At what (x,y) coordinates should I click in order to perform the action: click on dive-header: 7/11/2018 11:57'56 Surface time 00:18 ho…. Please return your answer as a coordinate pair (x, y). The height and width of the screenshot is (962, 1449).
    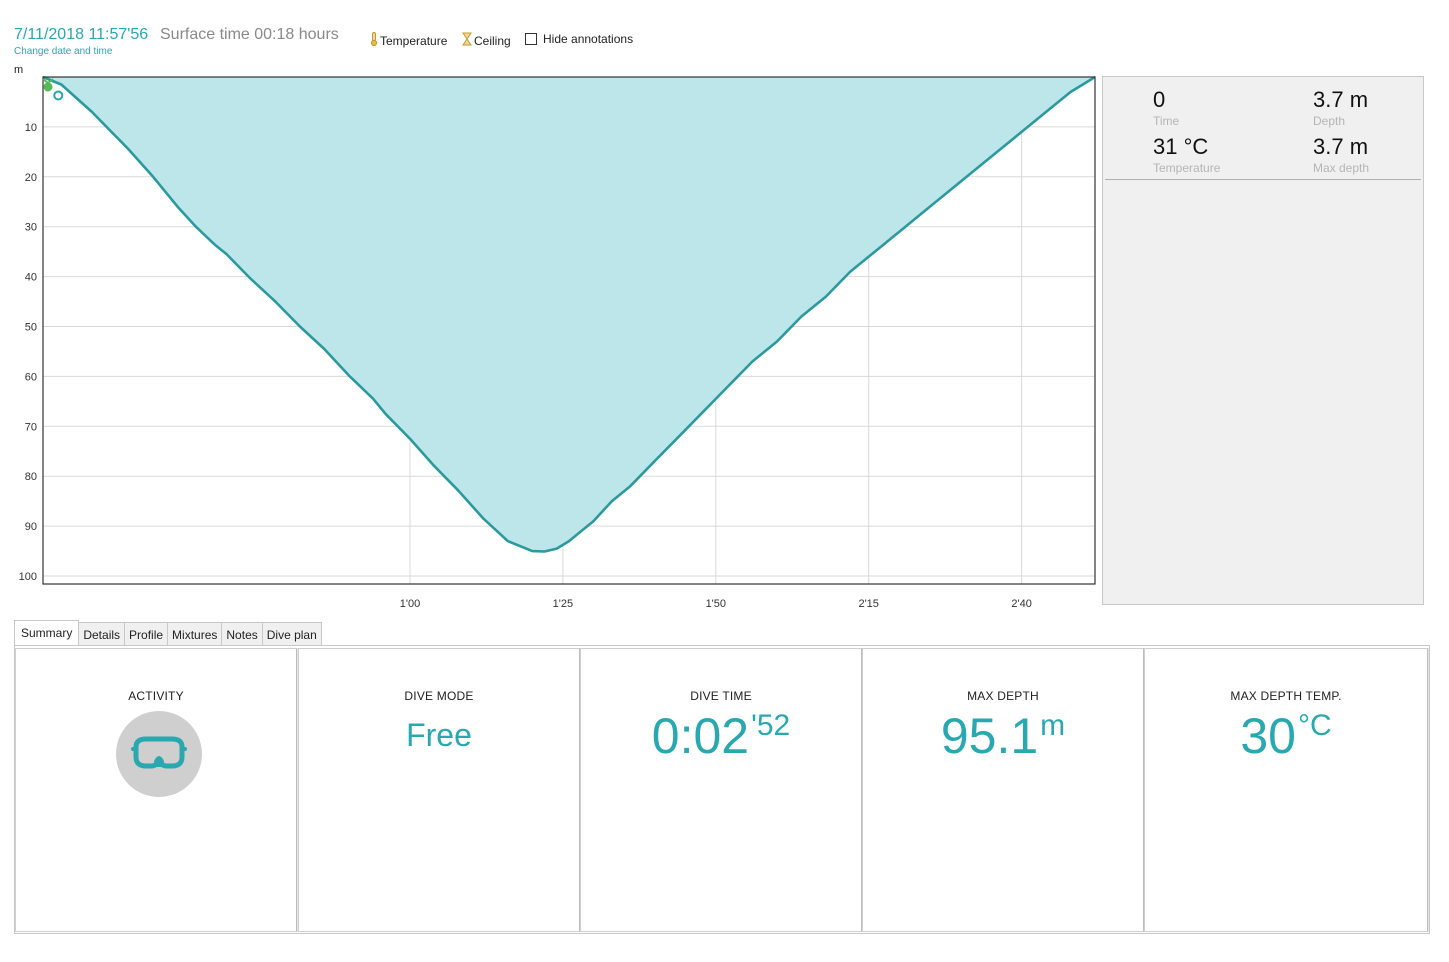
    Looking at the image, I should click on (464, 44).